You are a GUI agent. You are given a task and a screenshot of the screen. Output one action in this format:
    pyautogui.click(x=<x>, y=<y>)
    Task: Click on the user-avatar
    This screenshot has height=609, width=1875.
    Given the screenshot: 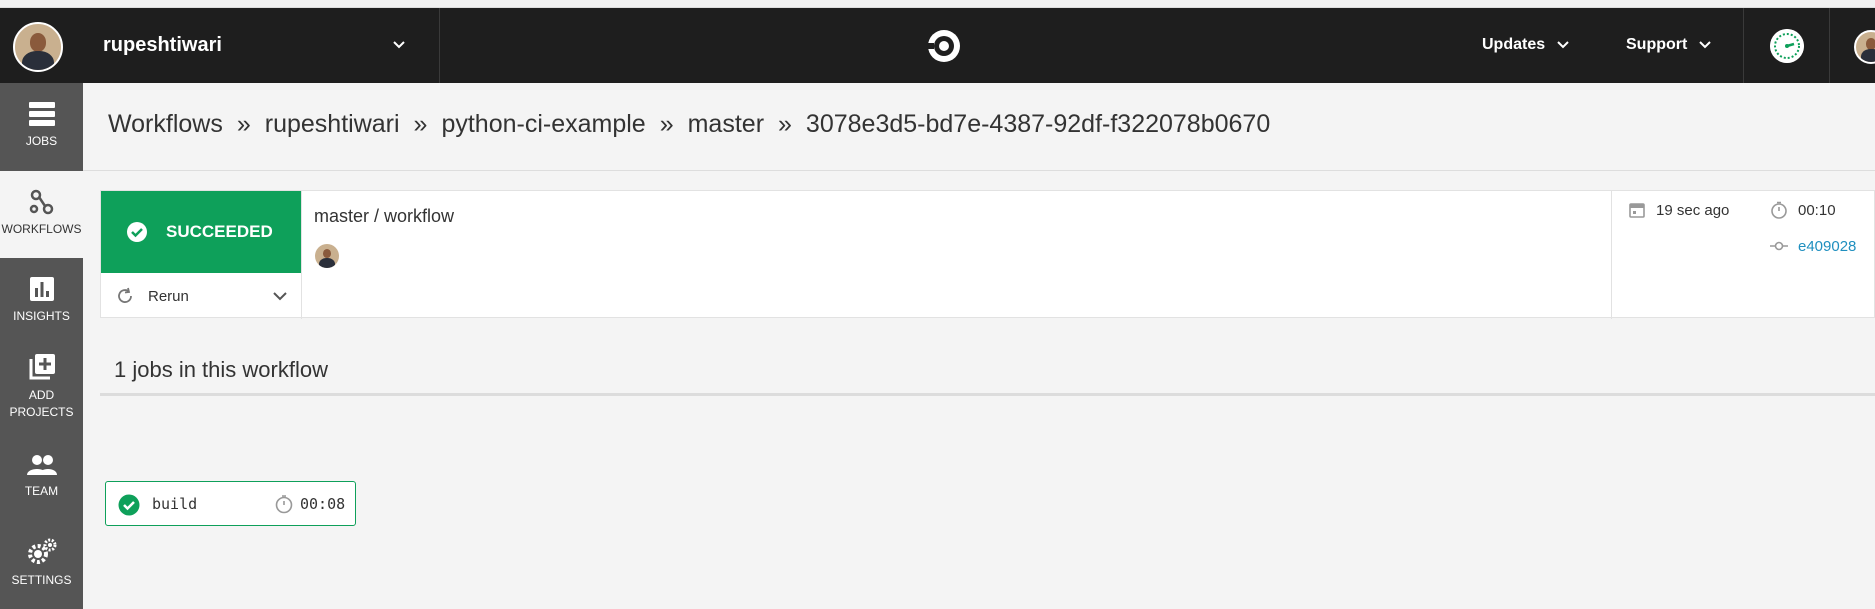 What is the action you would take?
    pyautogui.click(x=38, y=47)
    